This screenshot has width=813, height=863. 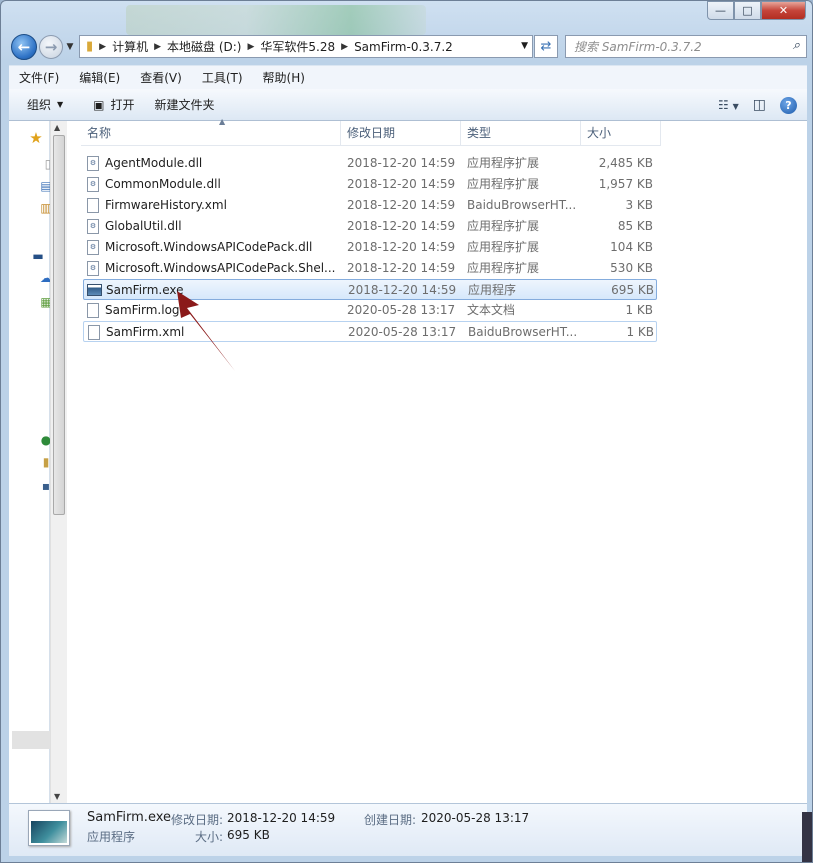 I want to click on forward-button: →, so click(x=51, y=47).